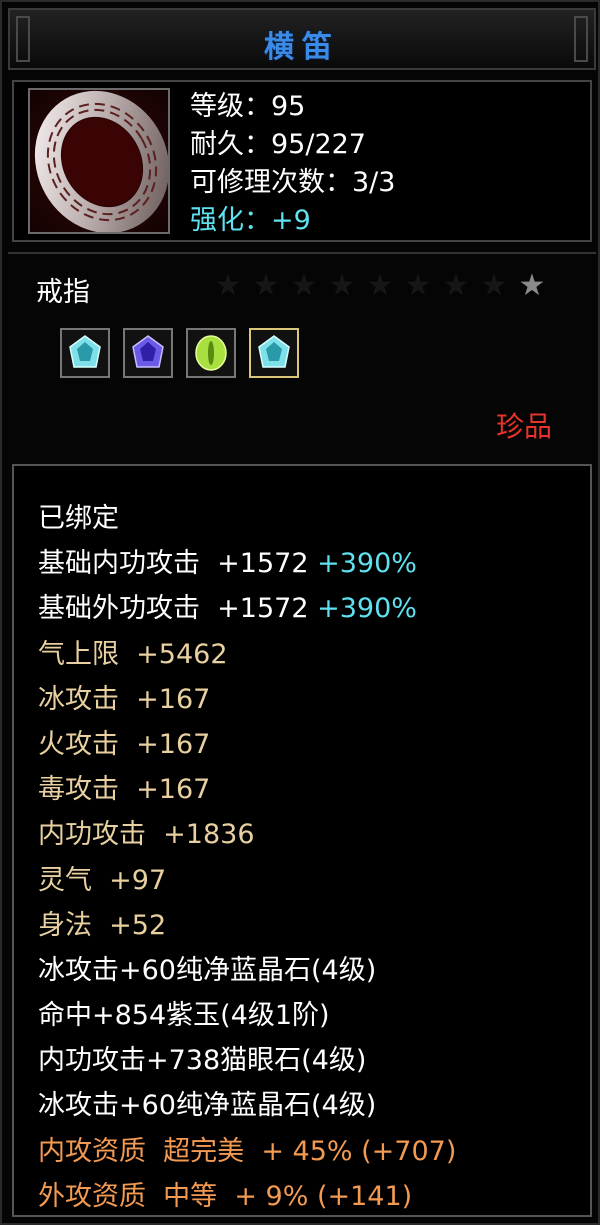 The height and width of the screenshot is (1225, 600). I want to click on base-outer-attack-pct: +390%, so click(367, 609).